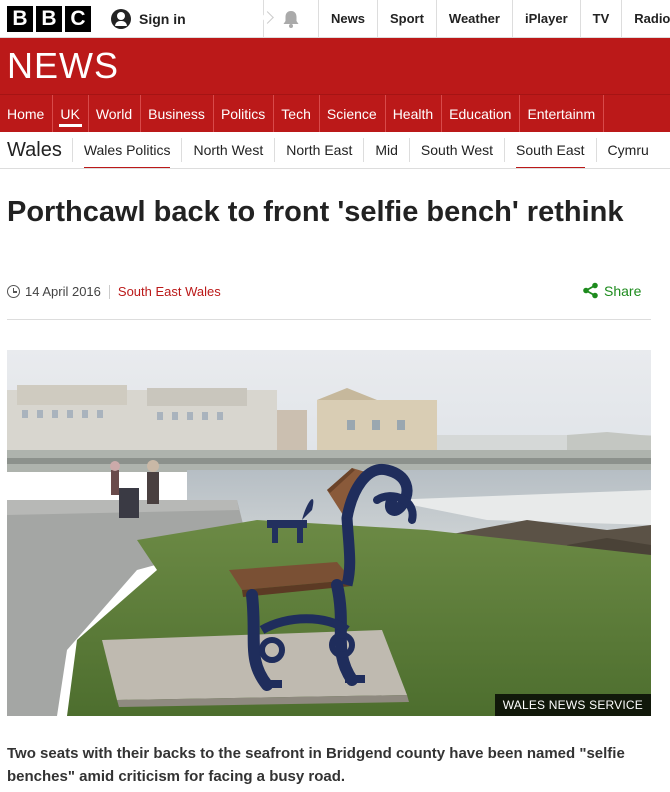 The image size is (670, 792). Describe the element at coordinates (590, 290) in the screenshot. I see `share-icon` at that location.